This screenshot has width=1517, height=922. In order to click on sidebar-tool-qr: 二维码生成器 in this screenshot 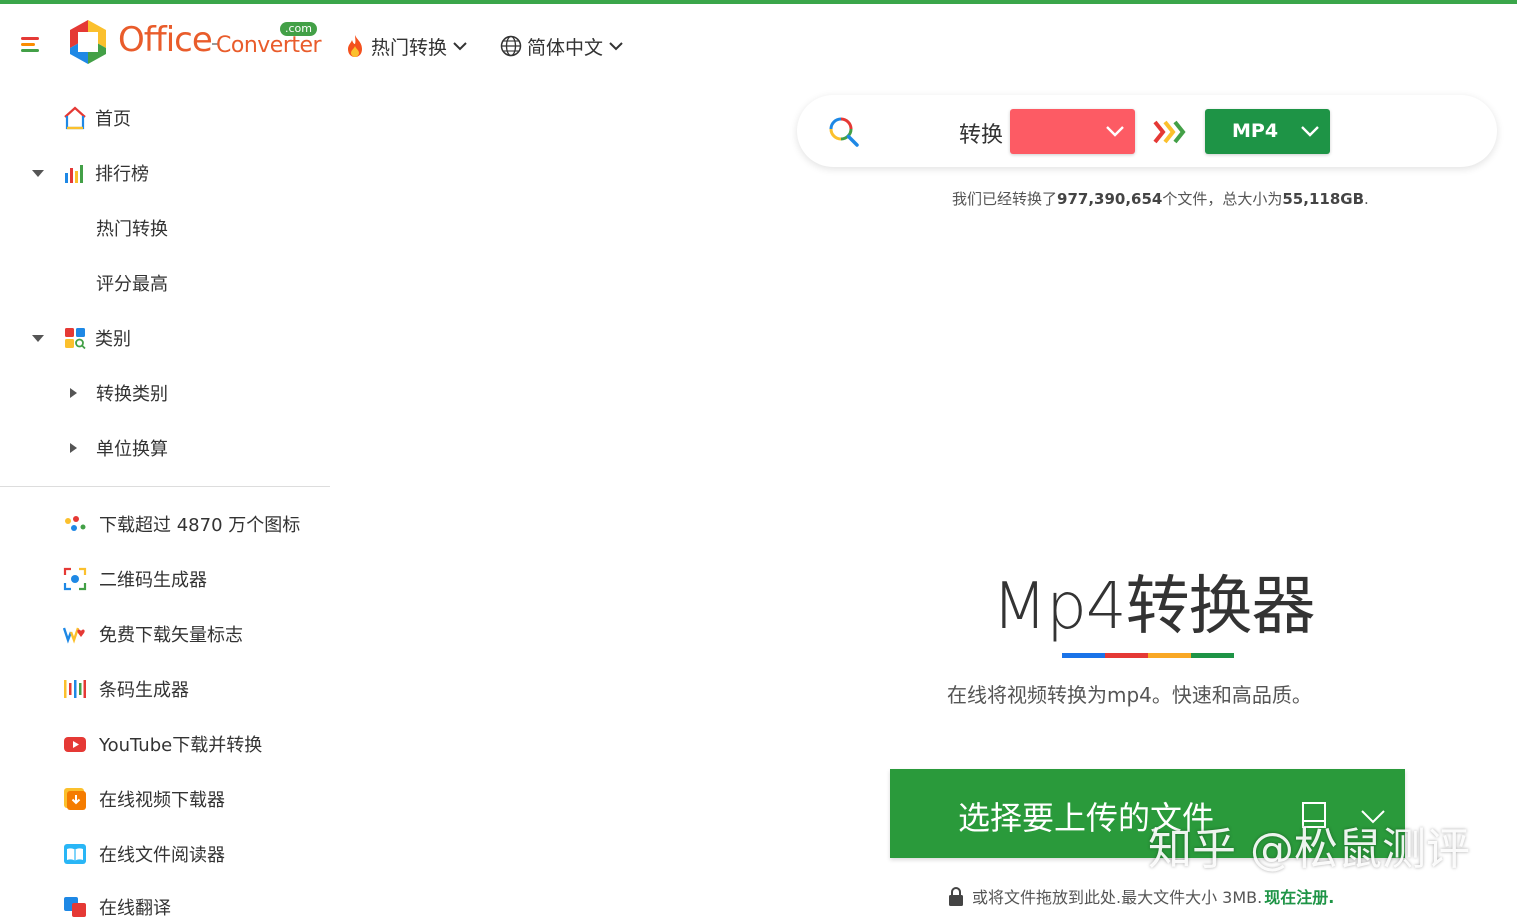, I will do `click(135, 579)`.